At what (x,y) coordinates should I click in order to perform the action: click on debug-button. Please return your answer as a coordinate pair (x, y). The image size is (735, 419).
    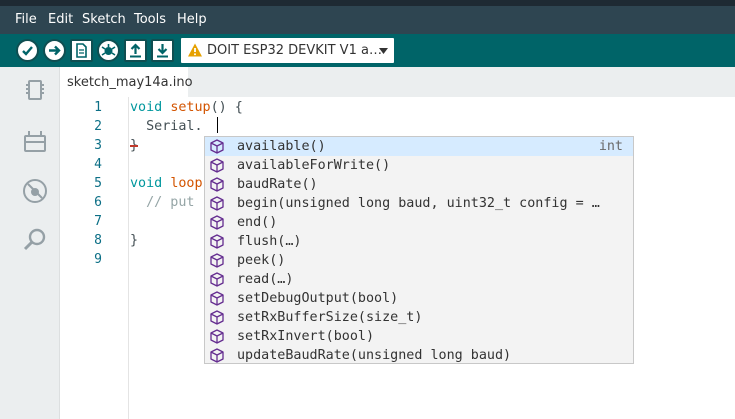
    Looking at the image, I should click on (108, 50).